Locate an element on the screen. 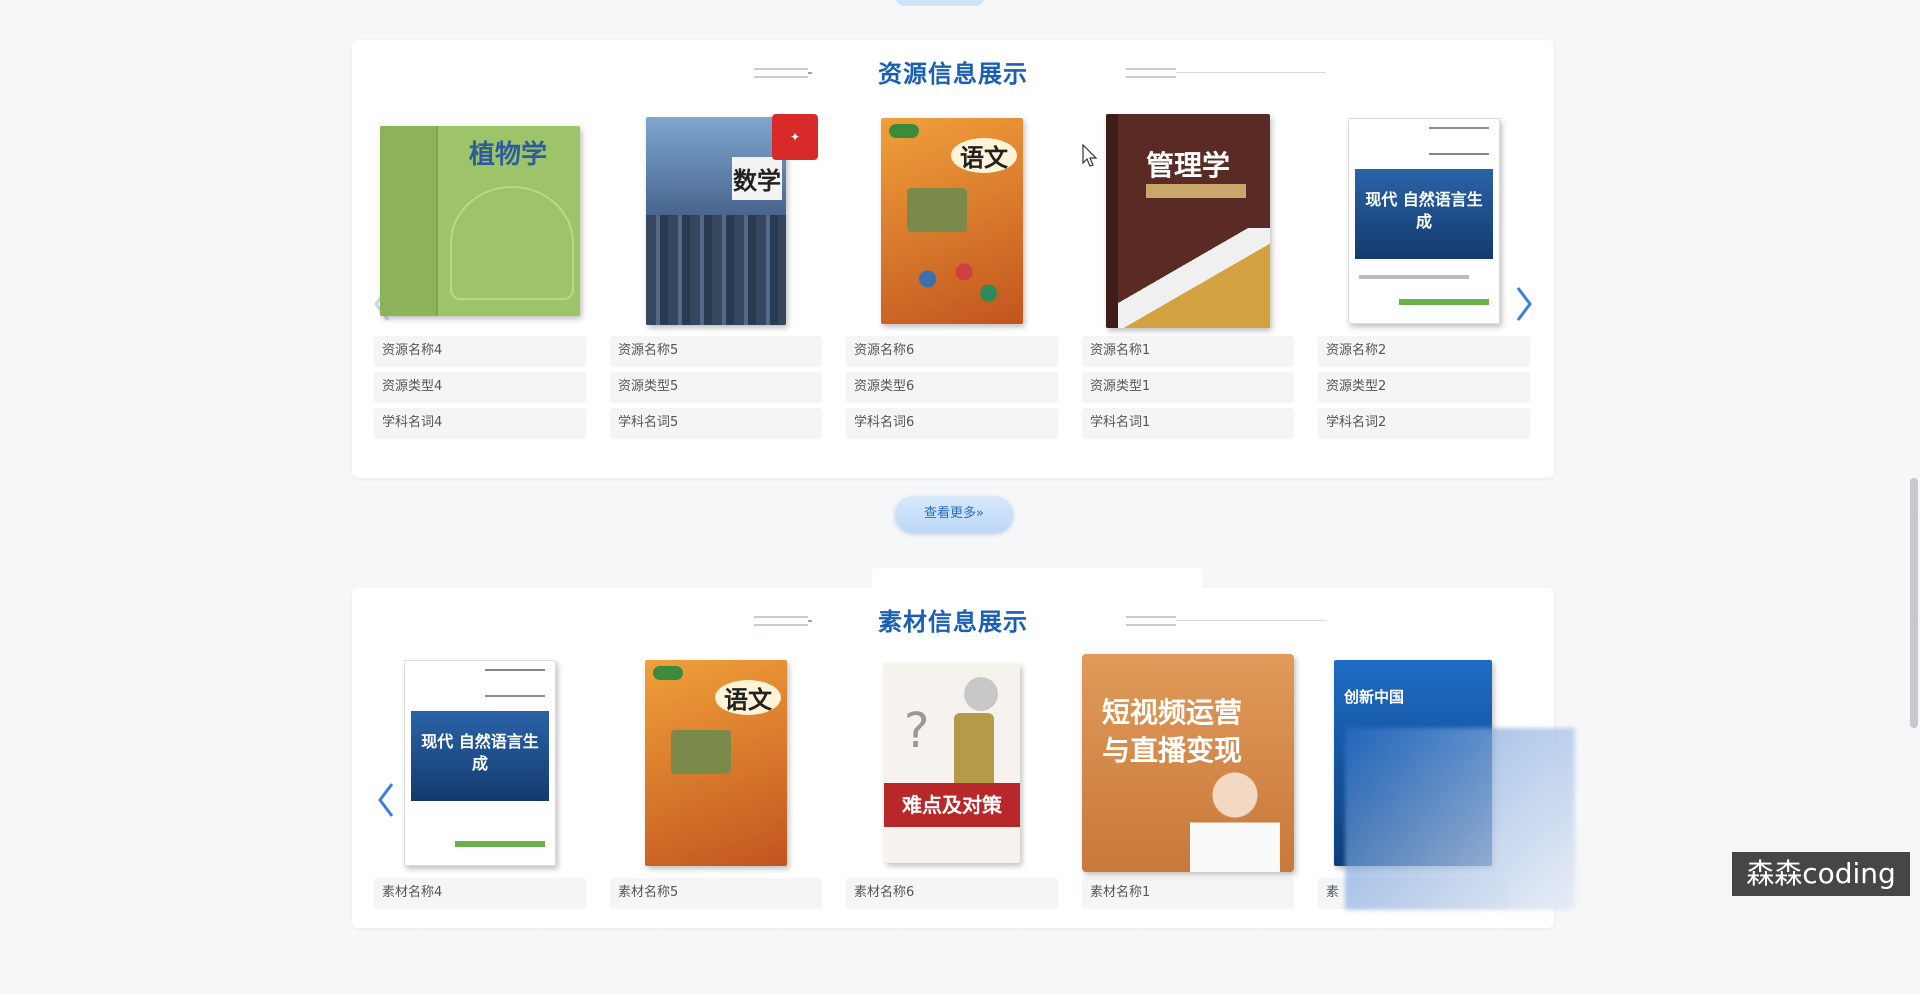  resource-cover: 植物学 is located at coordinates (480, 221).